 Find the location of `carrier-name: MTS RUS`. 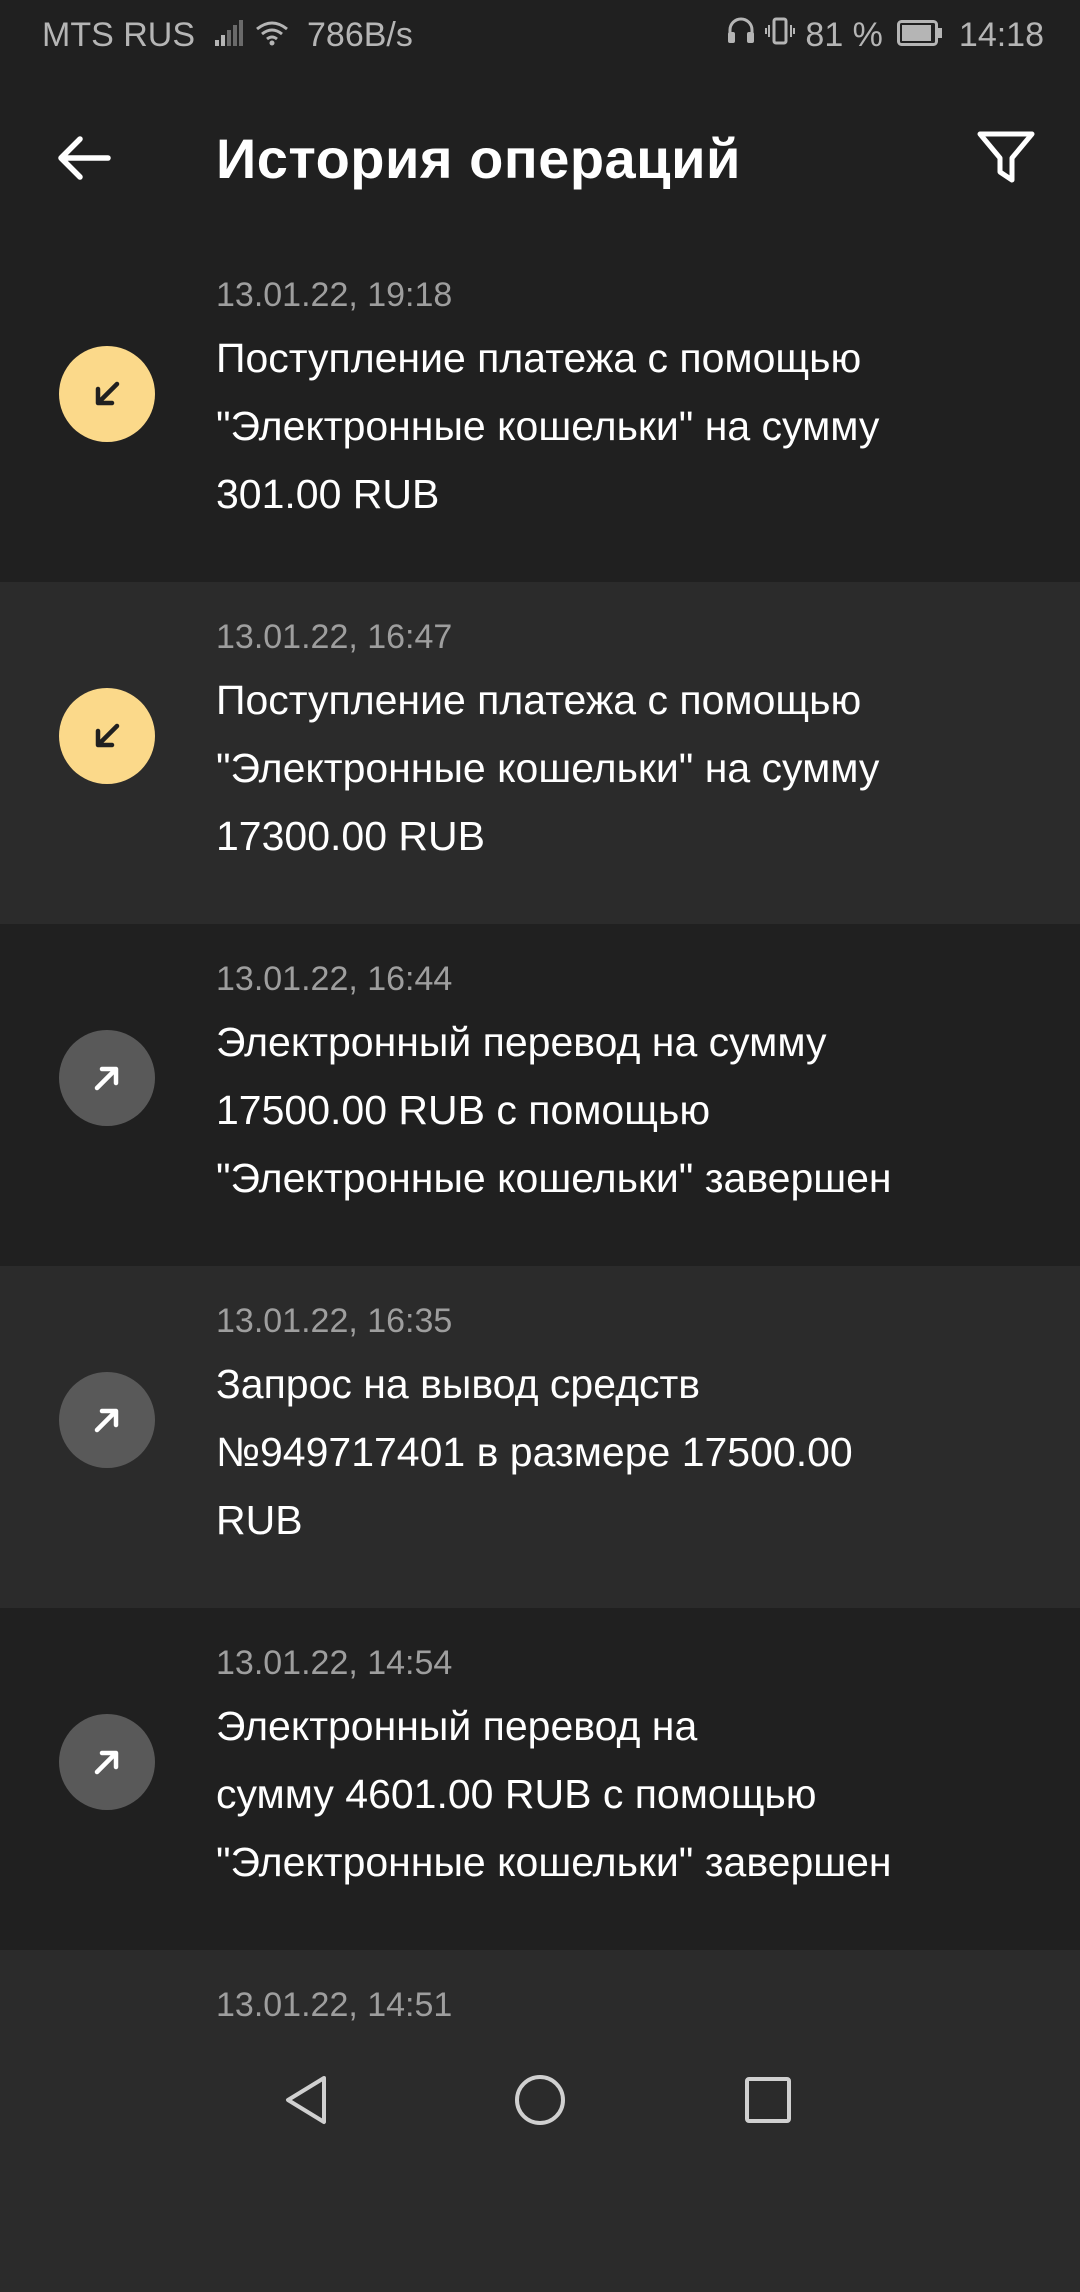

carrier-name: MTS RUS is located at coordinates (118, 35).